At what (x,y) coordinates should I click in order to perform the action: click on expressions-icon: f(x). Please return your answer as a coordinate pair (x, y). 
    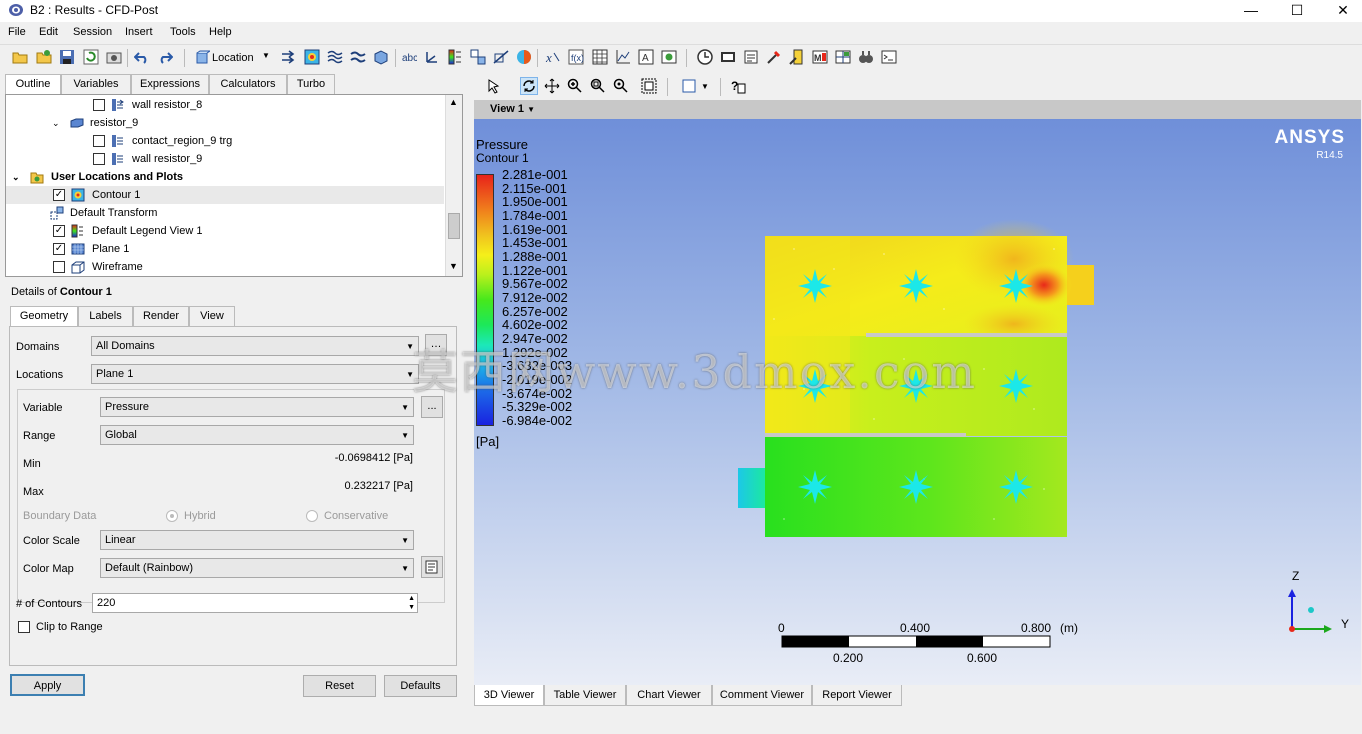
    Looking at the image, I should click on (576, 57).